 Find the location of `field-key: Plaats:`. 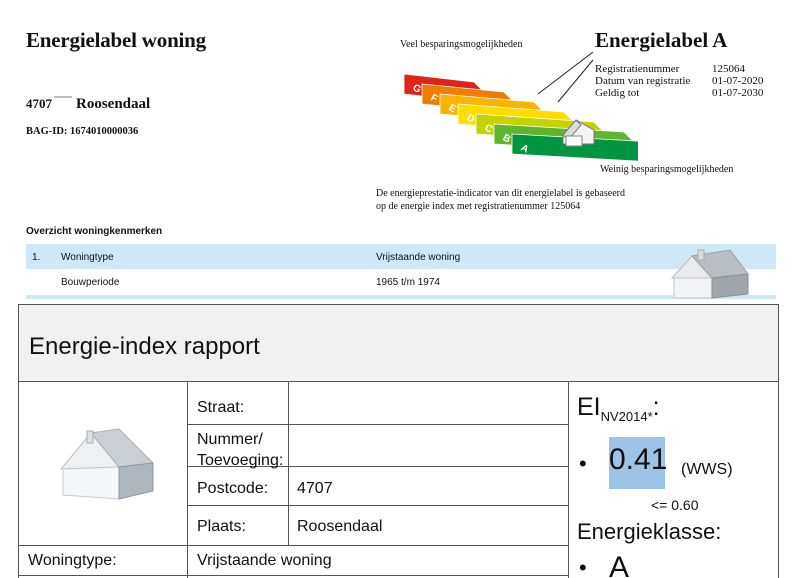

field-key: Plaats: is located at coordinates (221, 526).